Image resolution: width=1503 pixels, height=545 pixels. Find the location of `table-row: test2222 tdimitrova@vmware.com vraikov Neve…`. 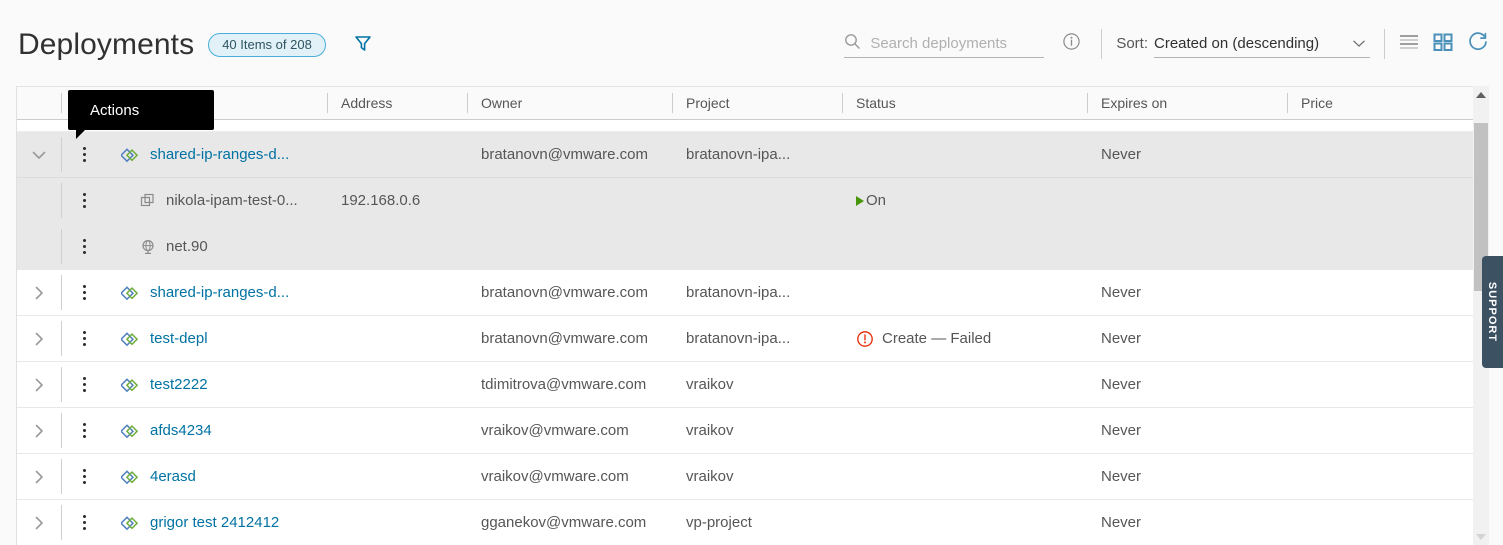

table-row: test2222 tdimitrova@vmware.com vraikov Neve… is located at coordinates (751, 385).